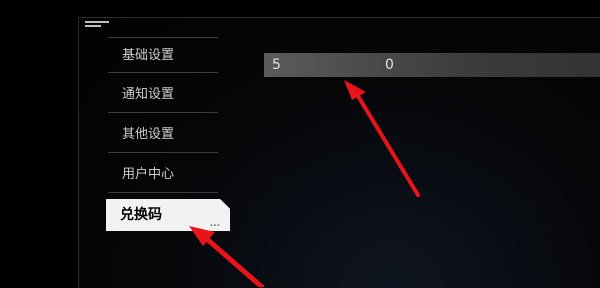 Image resolution: width=600 pixels, height=288 pixels. Describe the element at coordinates (382, 138) in the screenshot. I see `arrow-to-input` at that location.